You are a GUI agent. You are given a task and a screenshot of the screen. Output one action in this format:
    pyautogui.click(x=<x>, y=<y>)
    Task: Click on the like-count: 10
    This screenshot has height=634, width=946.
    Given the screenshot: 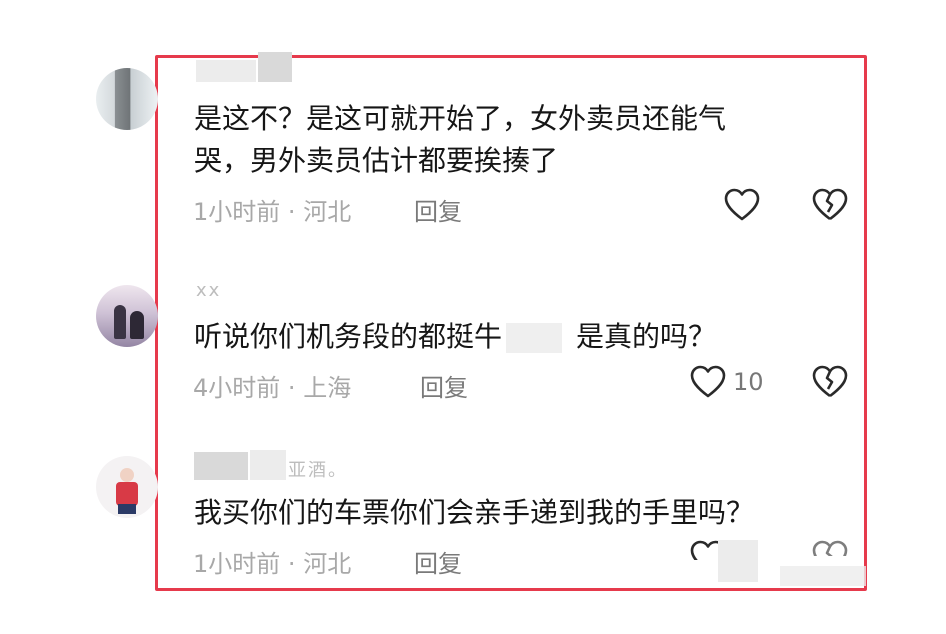 What is the action you would take?
    pyautogui.click(x=748, y=382)
    